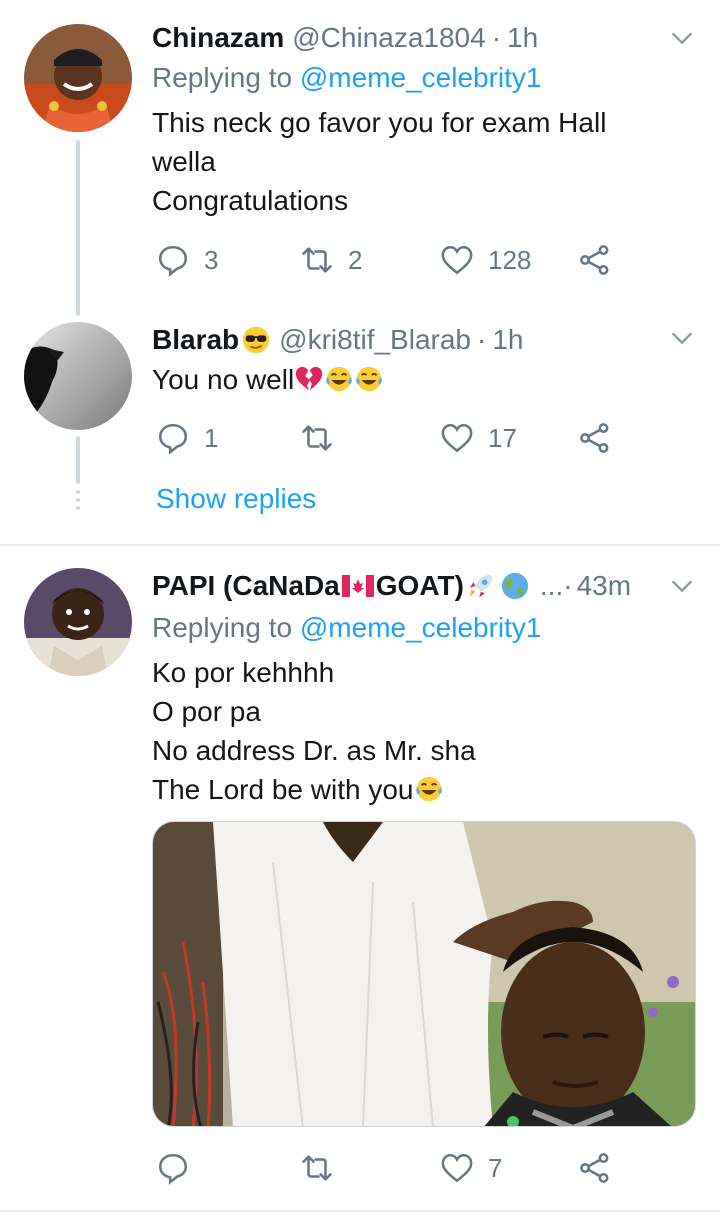 This screenshot has height=1218, width=720. What do you see at coordinates (283, 789) in the screenshot?
I see `tweet-text-line: The Lord be with you` at bounding box center [283, 789].